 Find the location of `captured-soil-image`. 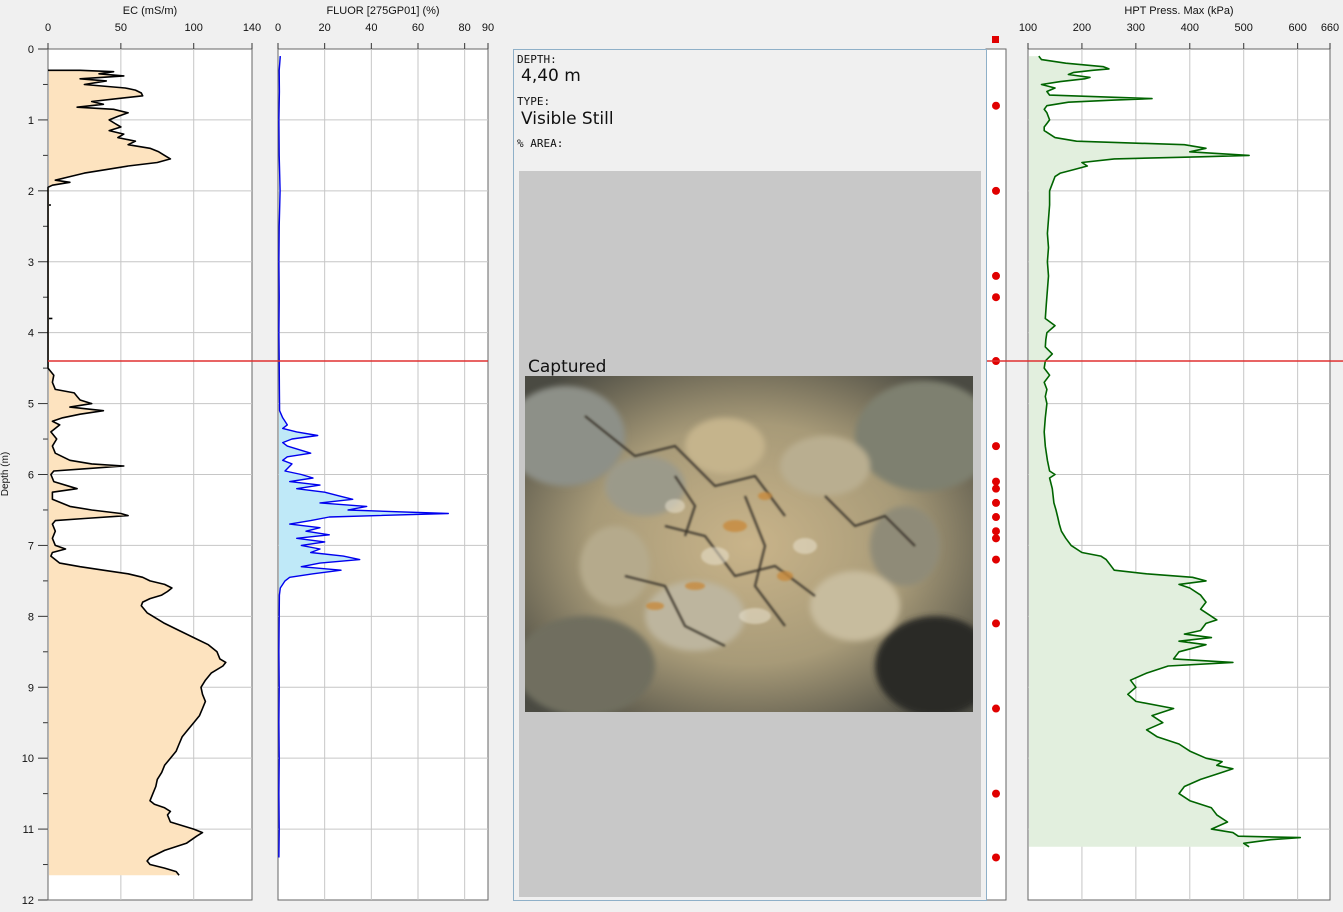

captured-soil-image is located at coordinates (749, 544).